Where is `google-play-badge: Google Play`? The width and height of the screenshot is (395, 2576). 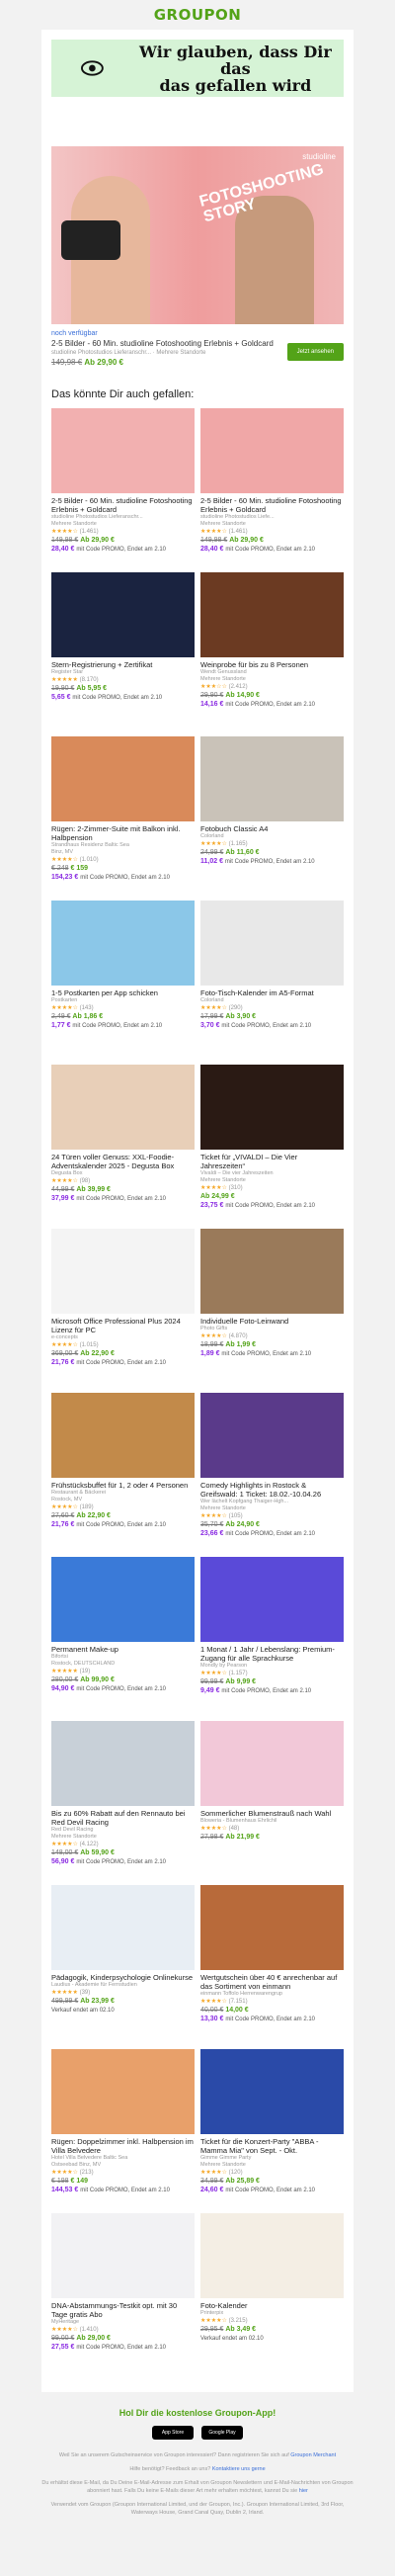
google-play-badge: Google Play is located at coordinates (222, 2433).